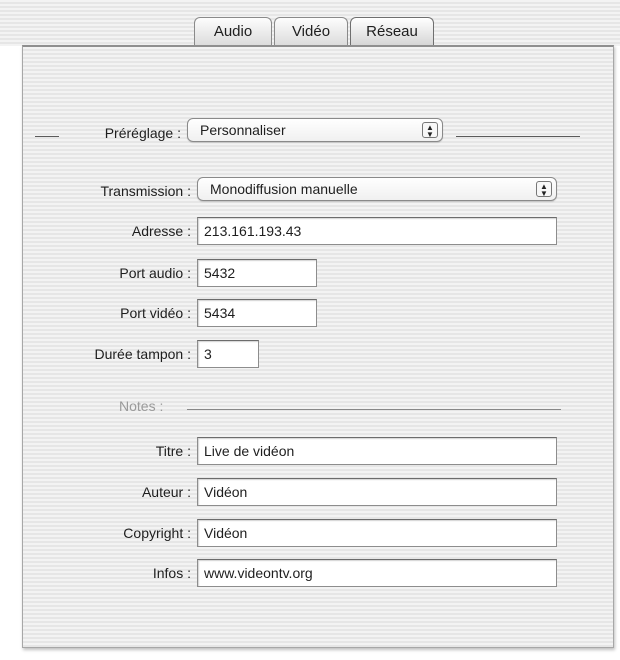 This screenshot has height=660, width=620. Describe the element at coordinates (142, 133) in the screenshot. I see `preset-label: Préréglage :` at that location.